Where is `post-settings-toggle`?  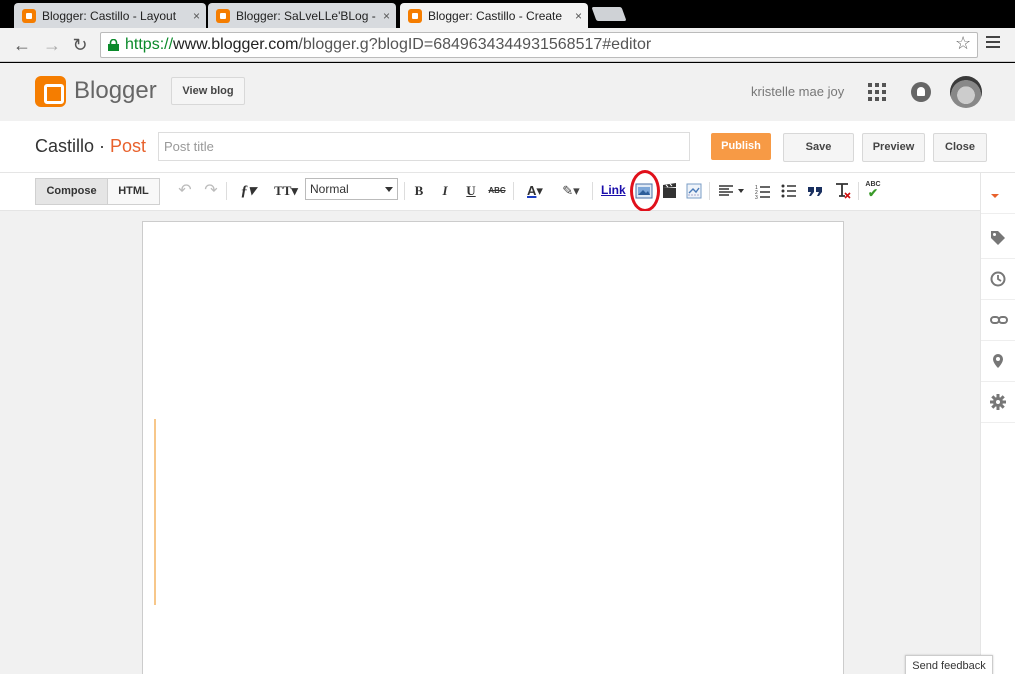
post-settings-toggle is located at coordinates (998, 193).